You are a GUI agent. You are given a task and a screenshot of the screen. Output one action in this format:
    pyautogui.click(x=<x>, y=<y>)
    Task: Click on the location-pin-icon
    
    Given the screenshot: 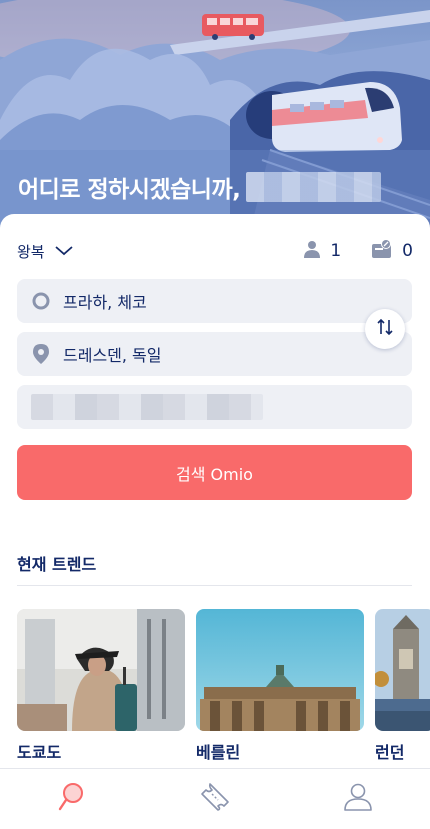 What is the action you would take?
    pyautogui.click(x=41, y=354)
    